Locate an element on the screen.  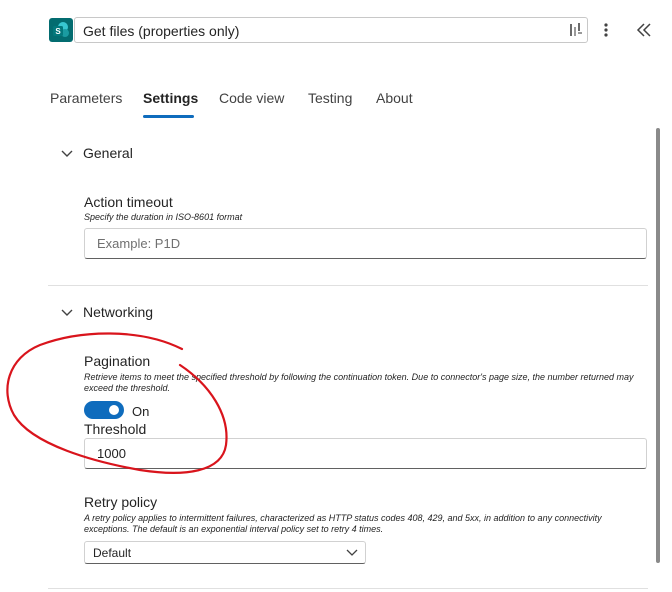
retry-policy-dropdown: Default is located at coordinates (225, 552).